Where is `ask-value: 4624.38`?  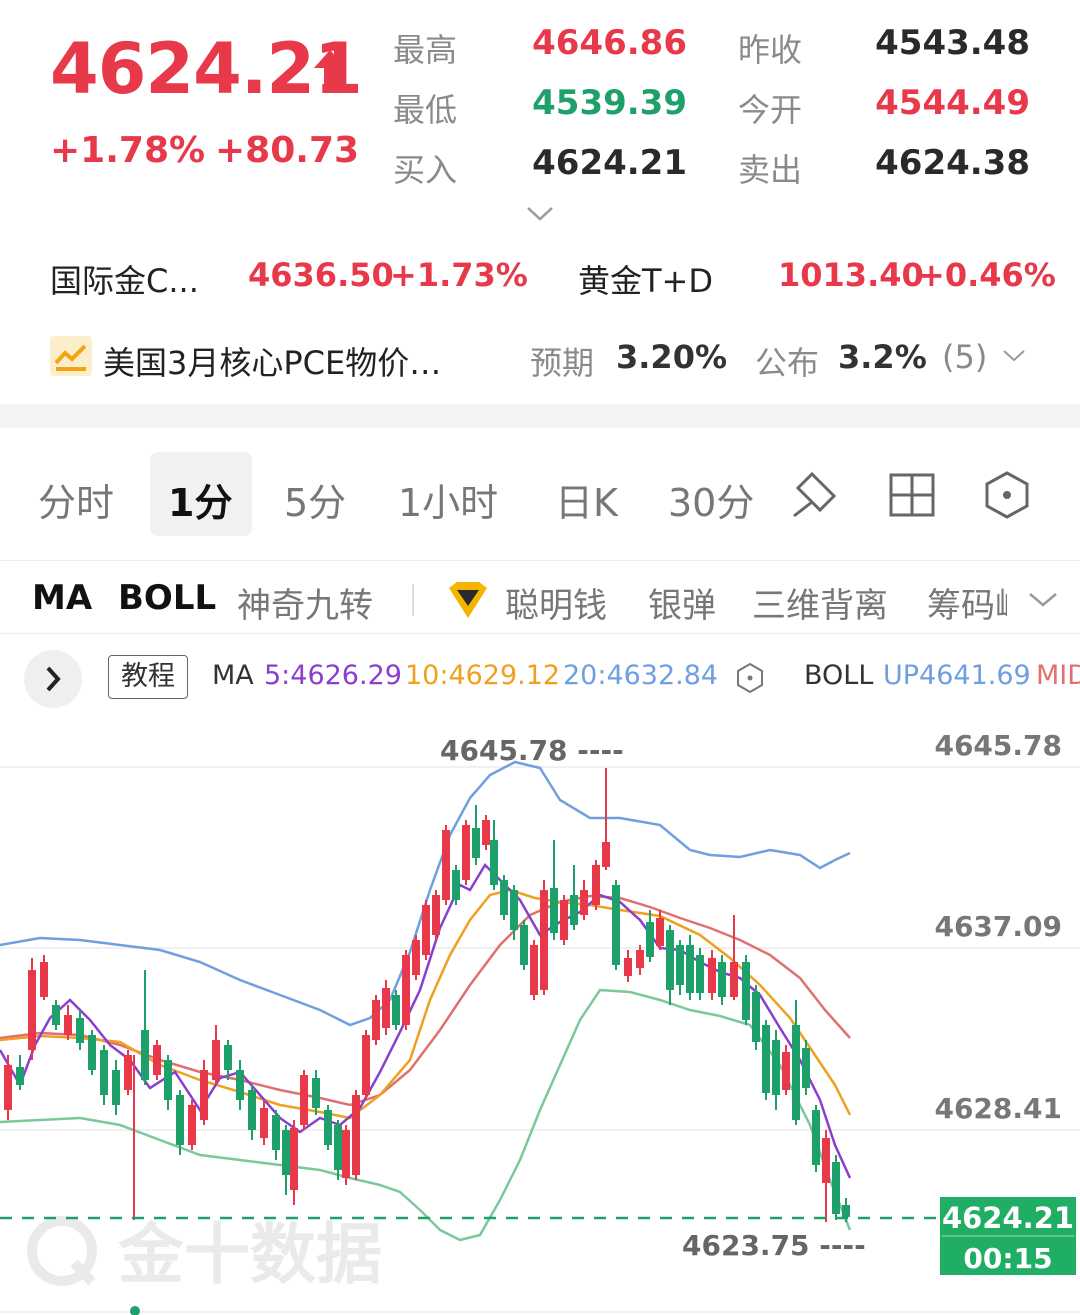 ask-value: 4624.38 is located at coordinates (952, 163).